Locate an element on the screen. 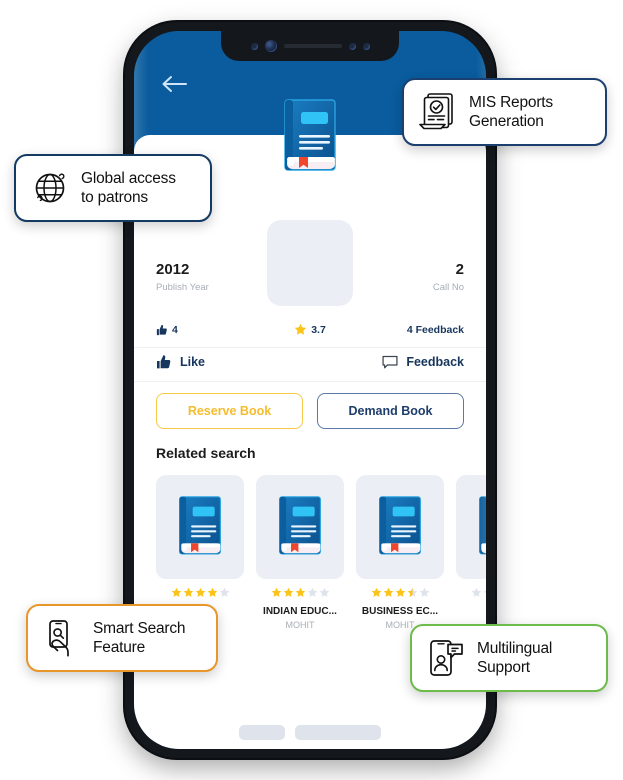 This screenshot has width=623, height=780. related-search-title: Related search is located at coordinates (206, 453).